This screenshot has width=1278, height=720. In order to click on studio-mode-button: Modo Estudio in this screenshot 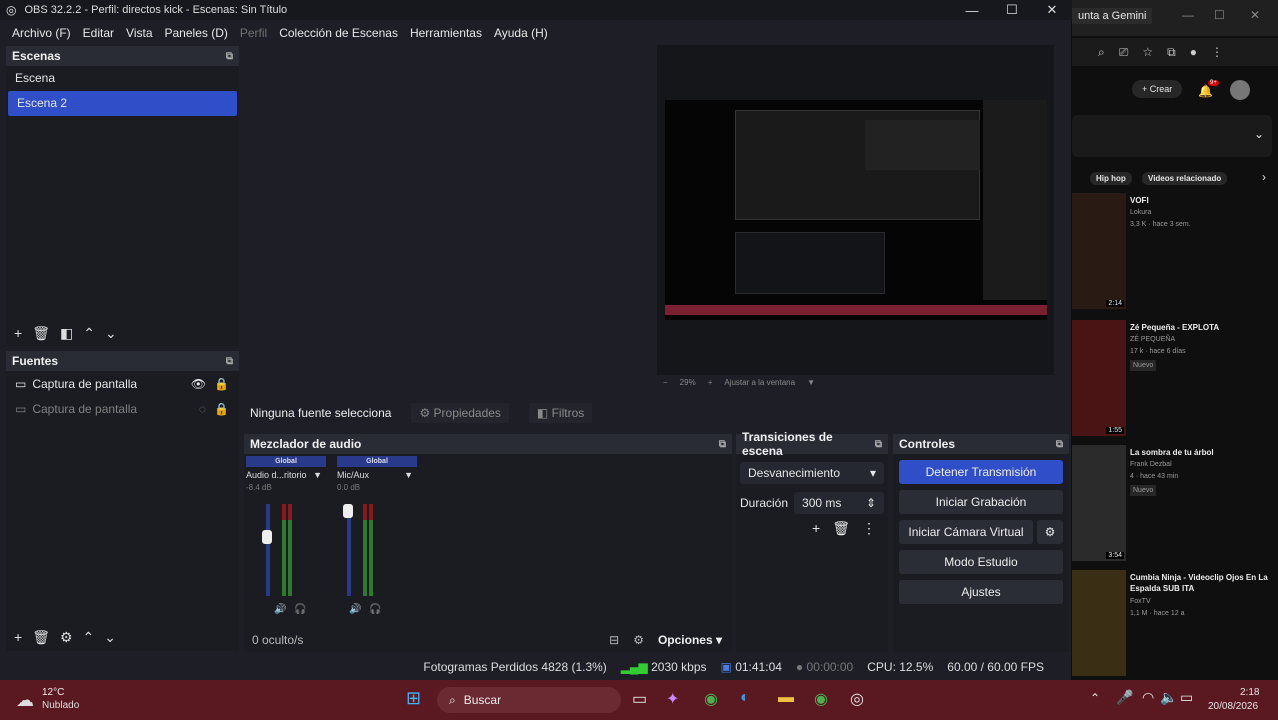, I will do `click(981, 562)`.